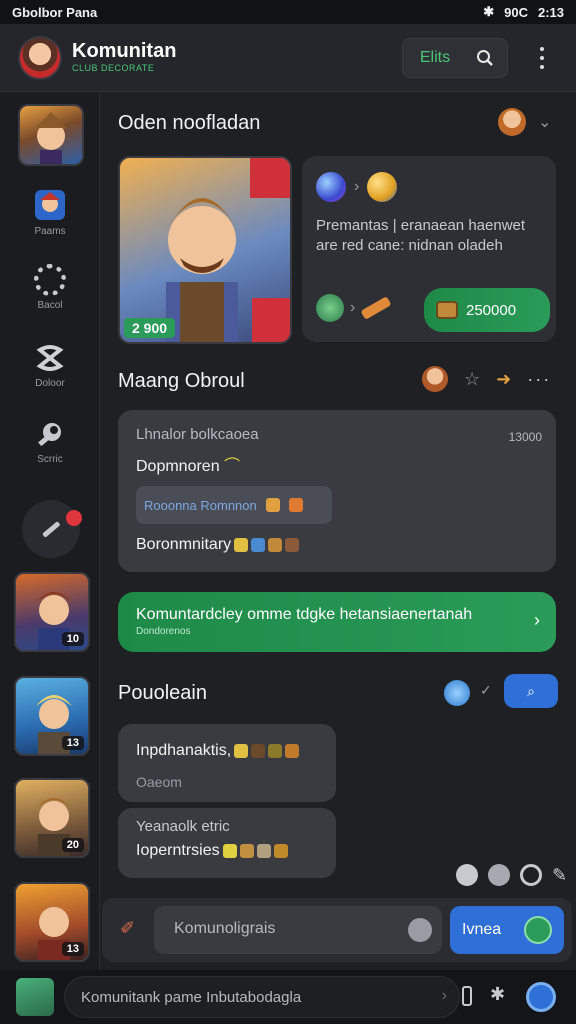 The height and width of the screenshot is (1024, 576). What do you see at coordinates (435, 58) in the screenshot?
I see `elits-button: Elits` at bounding box center [435, 58].